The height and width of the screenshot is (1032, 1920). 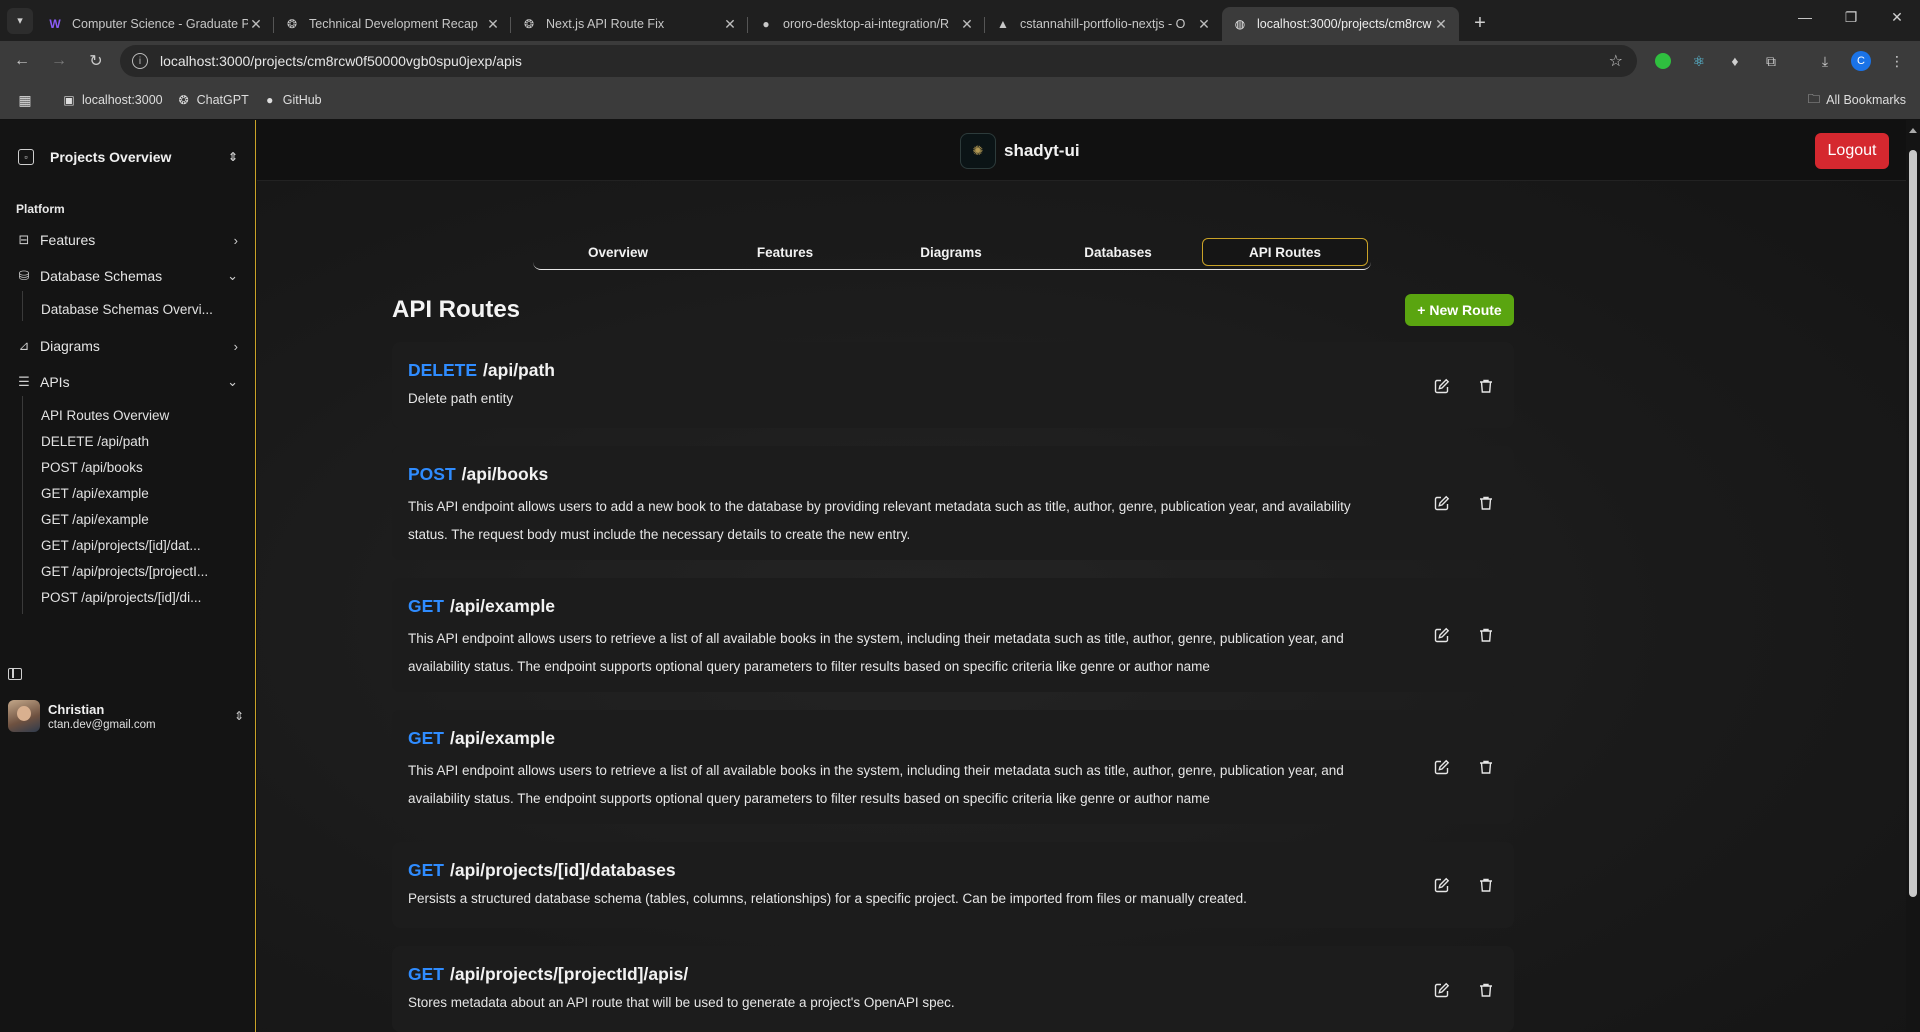 What do you see at coordinates (1825, 61) in the screenshot?
I see `download-icon: ⤓` at bounding box center [1825, 61].